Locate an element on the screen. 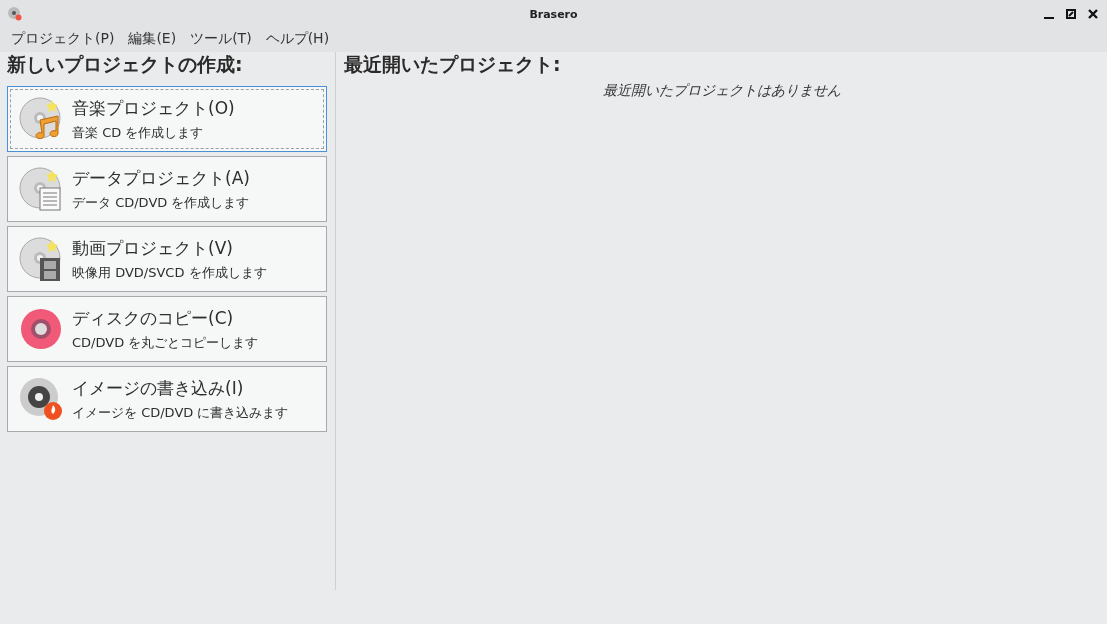 The width and height of the screenshot is (1107, 624). window-title: Brasero is located at coordinates (553, 14).